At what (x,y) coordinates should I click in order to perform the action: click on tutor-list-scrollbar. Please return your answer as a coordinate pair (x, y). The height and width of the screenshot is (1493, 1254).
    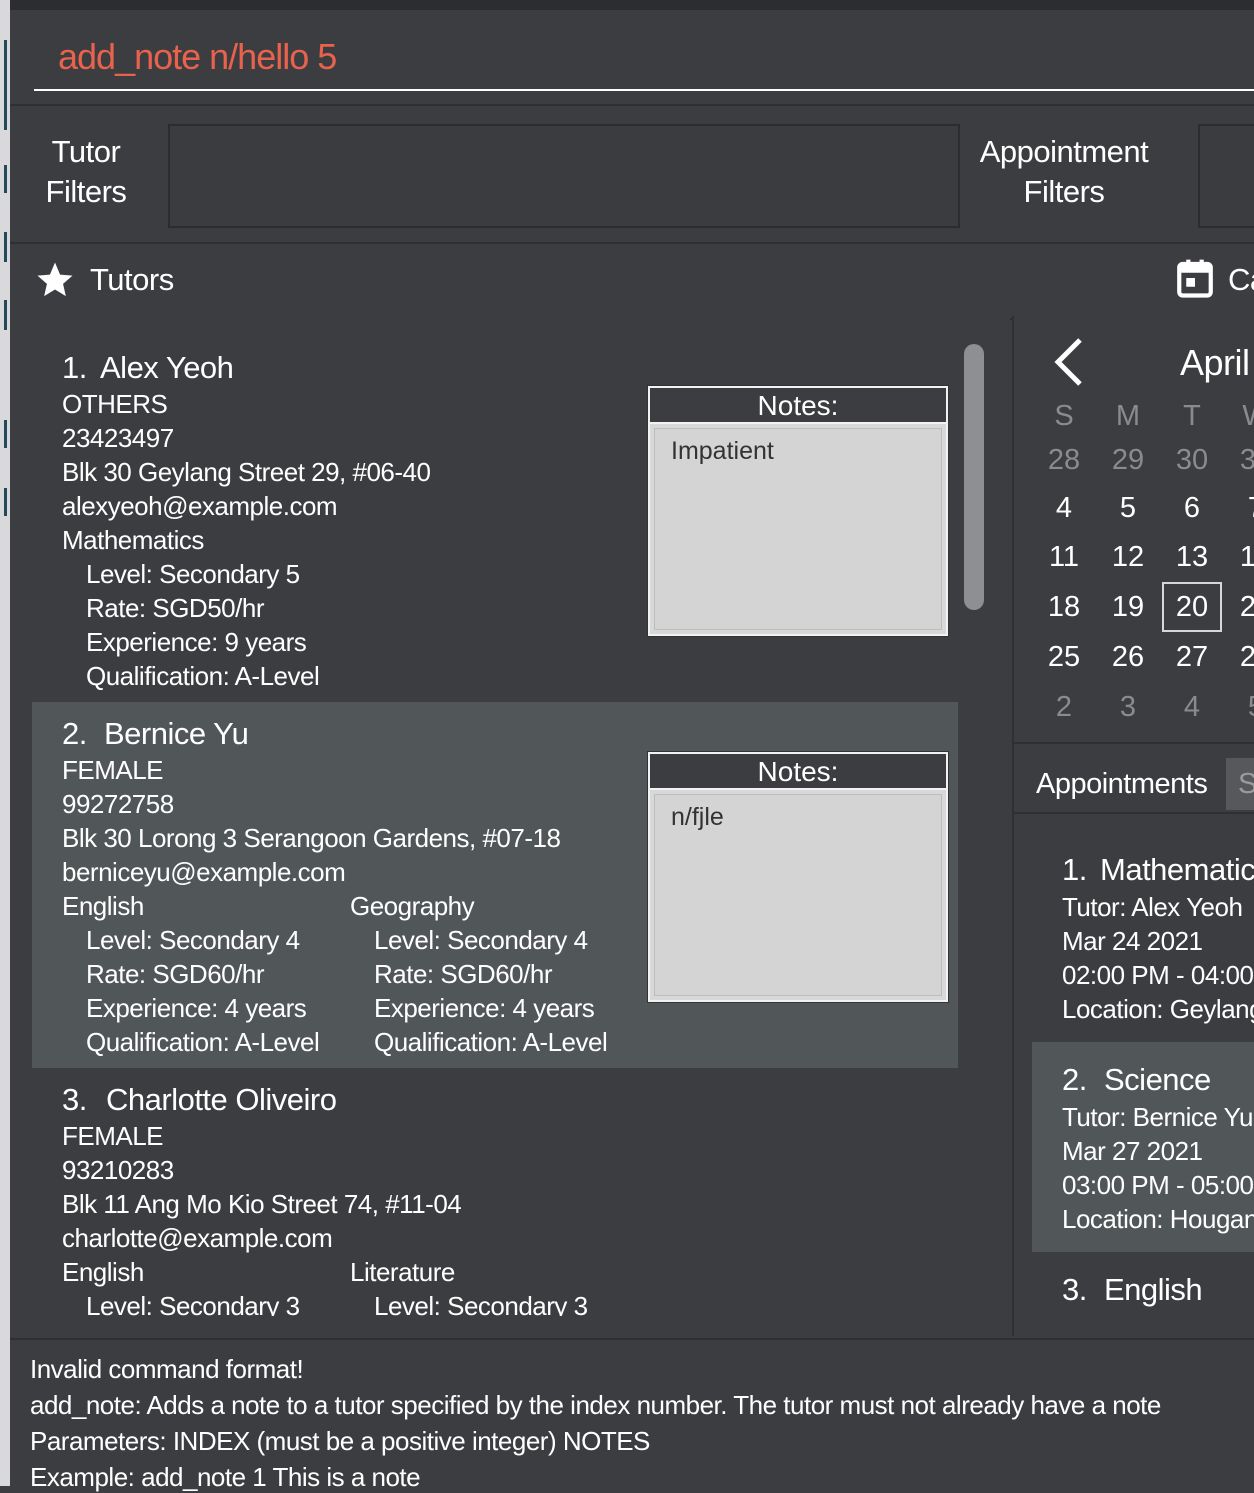
    Looking at the image, I should click on (974, 477).